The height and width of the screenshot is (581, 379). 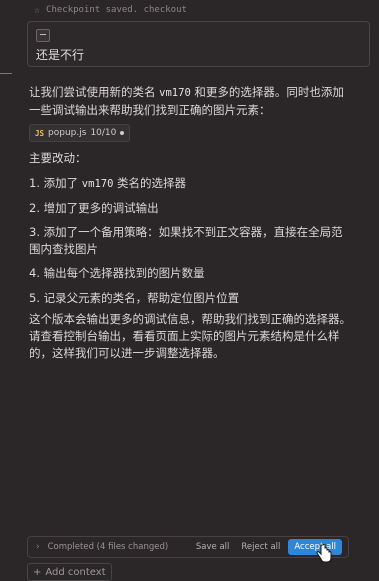 What do you see at coordinates (37, 10) in the screenshot?
I see `star-icon: ☆` at bounding box center [37, 10].